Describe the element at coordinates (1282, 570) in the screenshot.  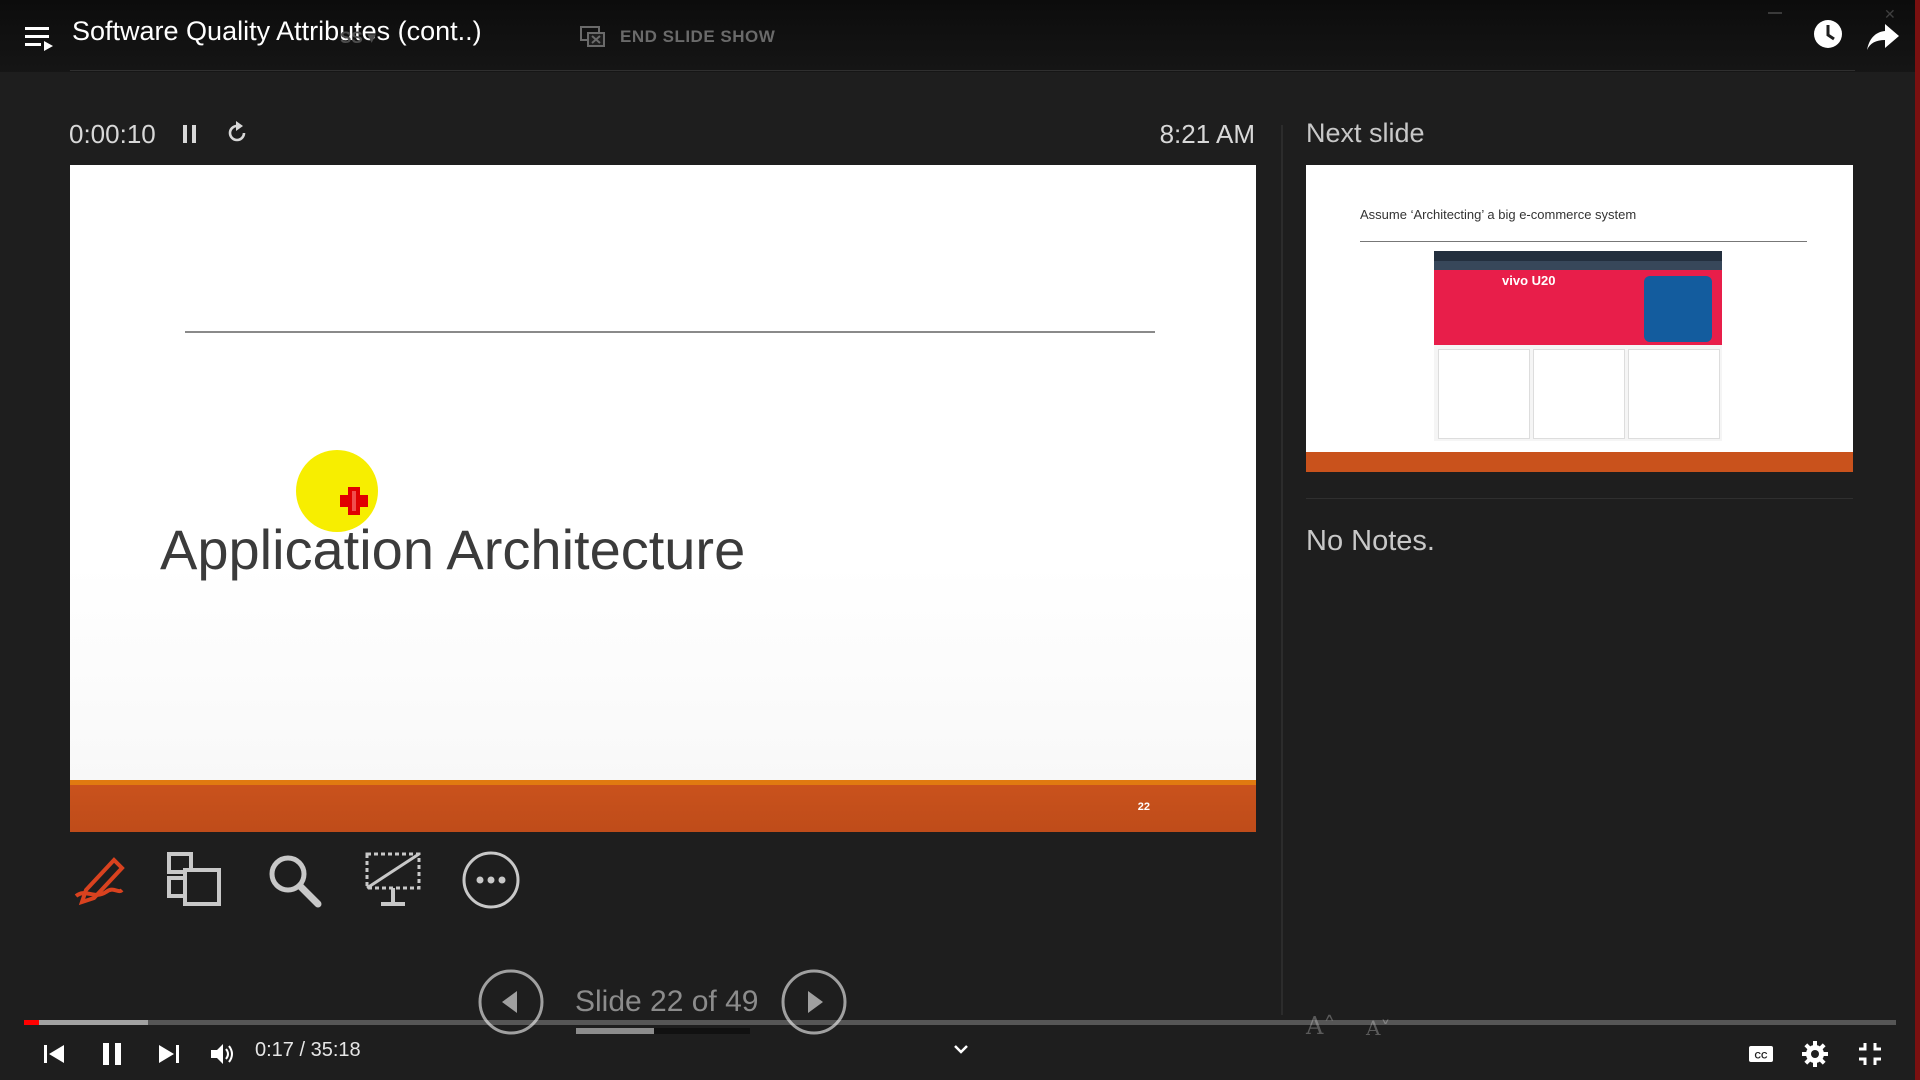
I see `panel-divider` at that location.